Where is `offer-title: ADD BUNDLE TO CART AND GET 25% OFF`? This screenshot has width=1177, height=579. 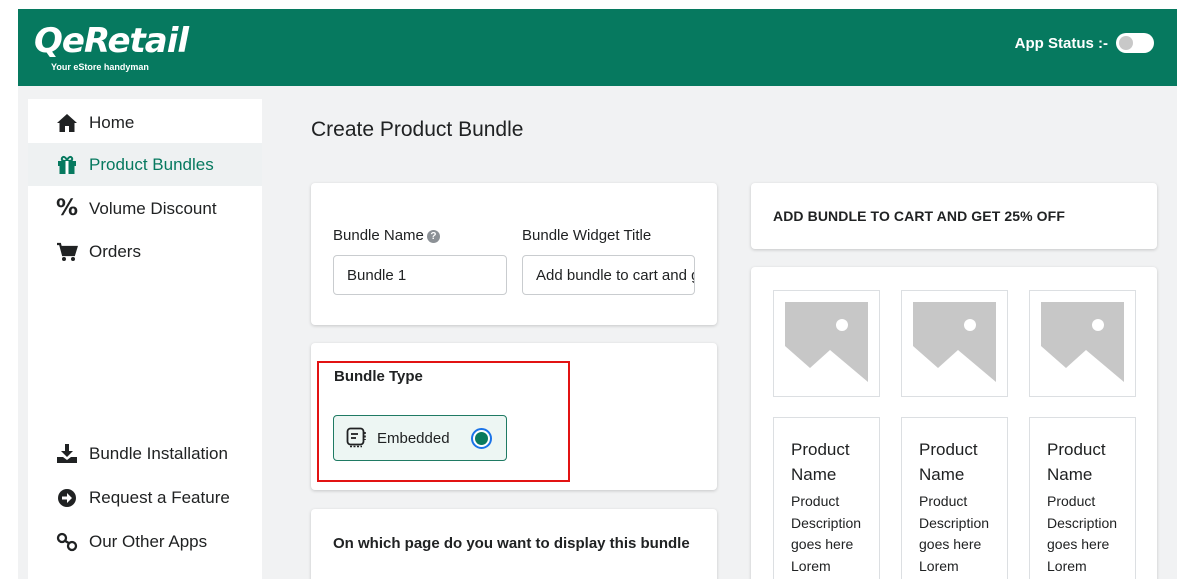
offer-title: ADD BUNDLE TO CART AND GET 25% OFF is located at coordinates (919, 216).